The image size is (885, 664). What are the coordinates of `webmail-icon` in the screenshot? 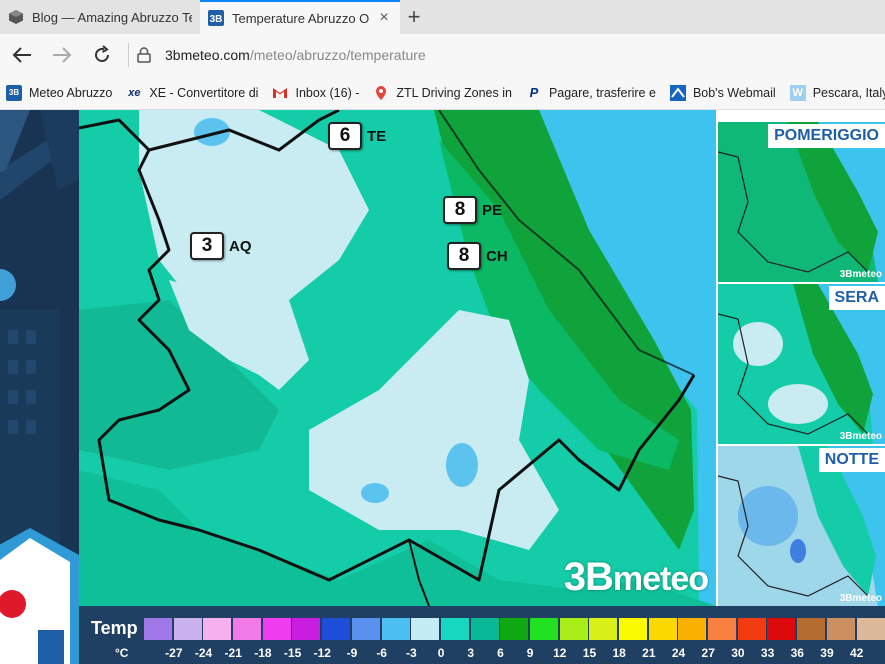 It's located at (677, 92).